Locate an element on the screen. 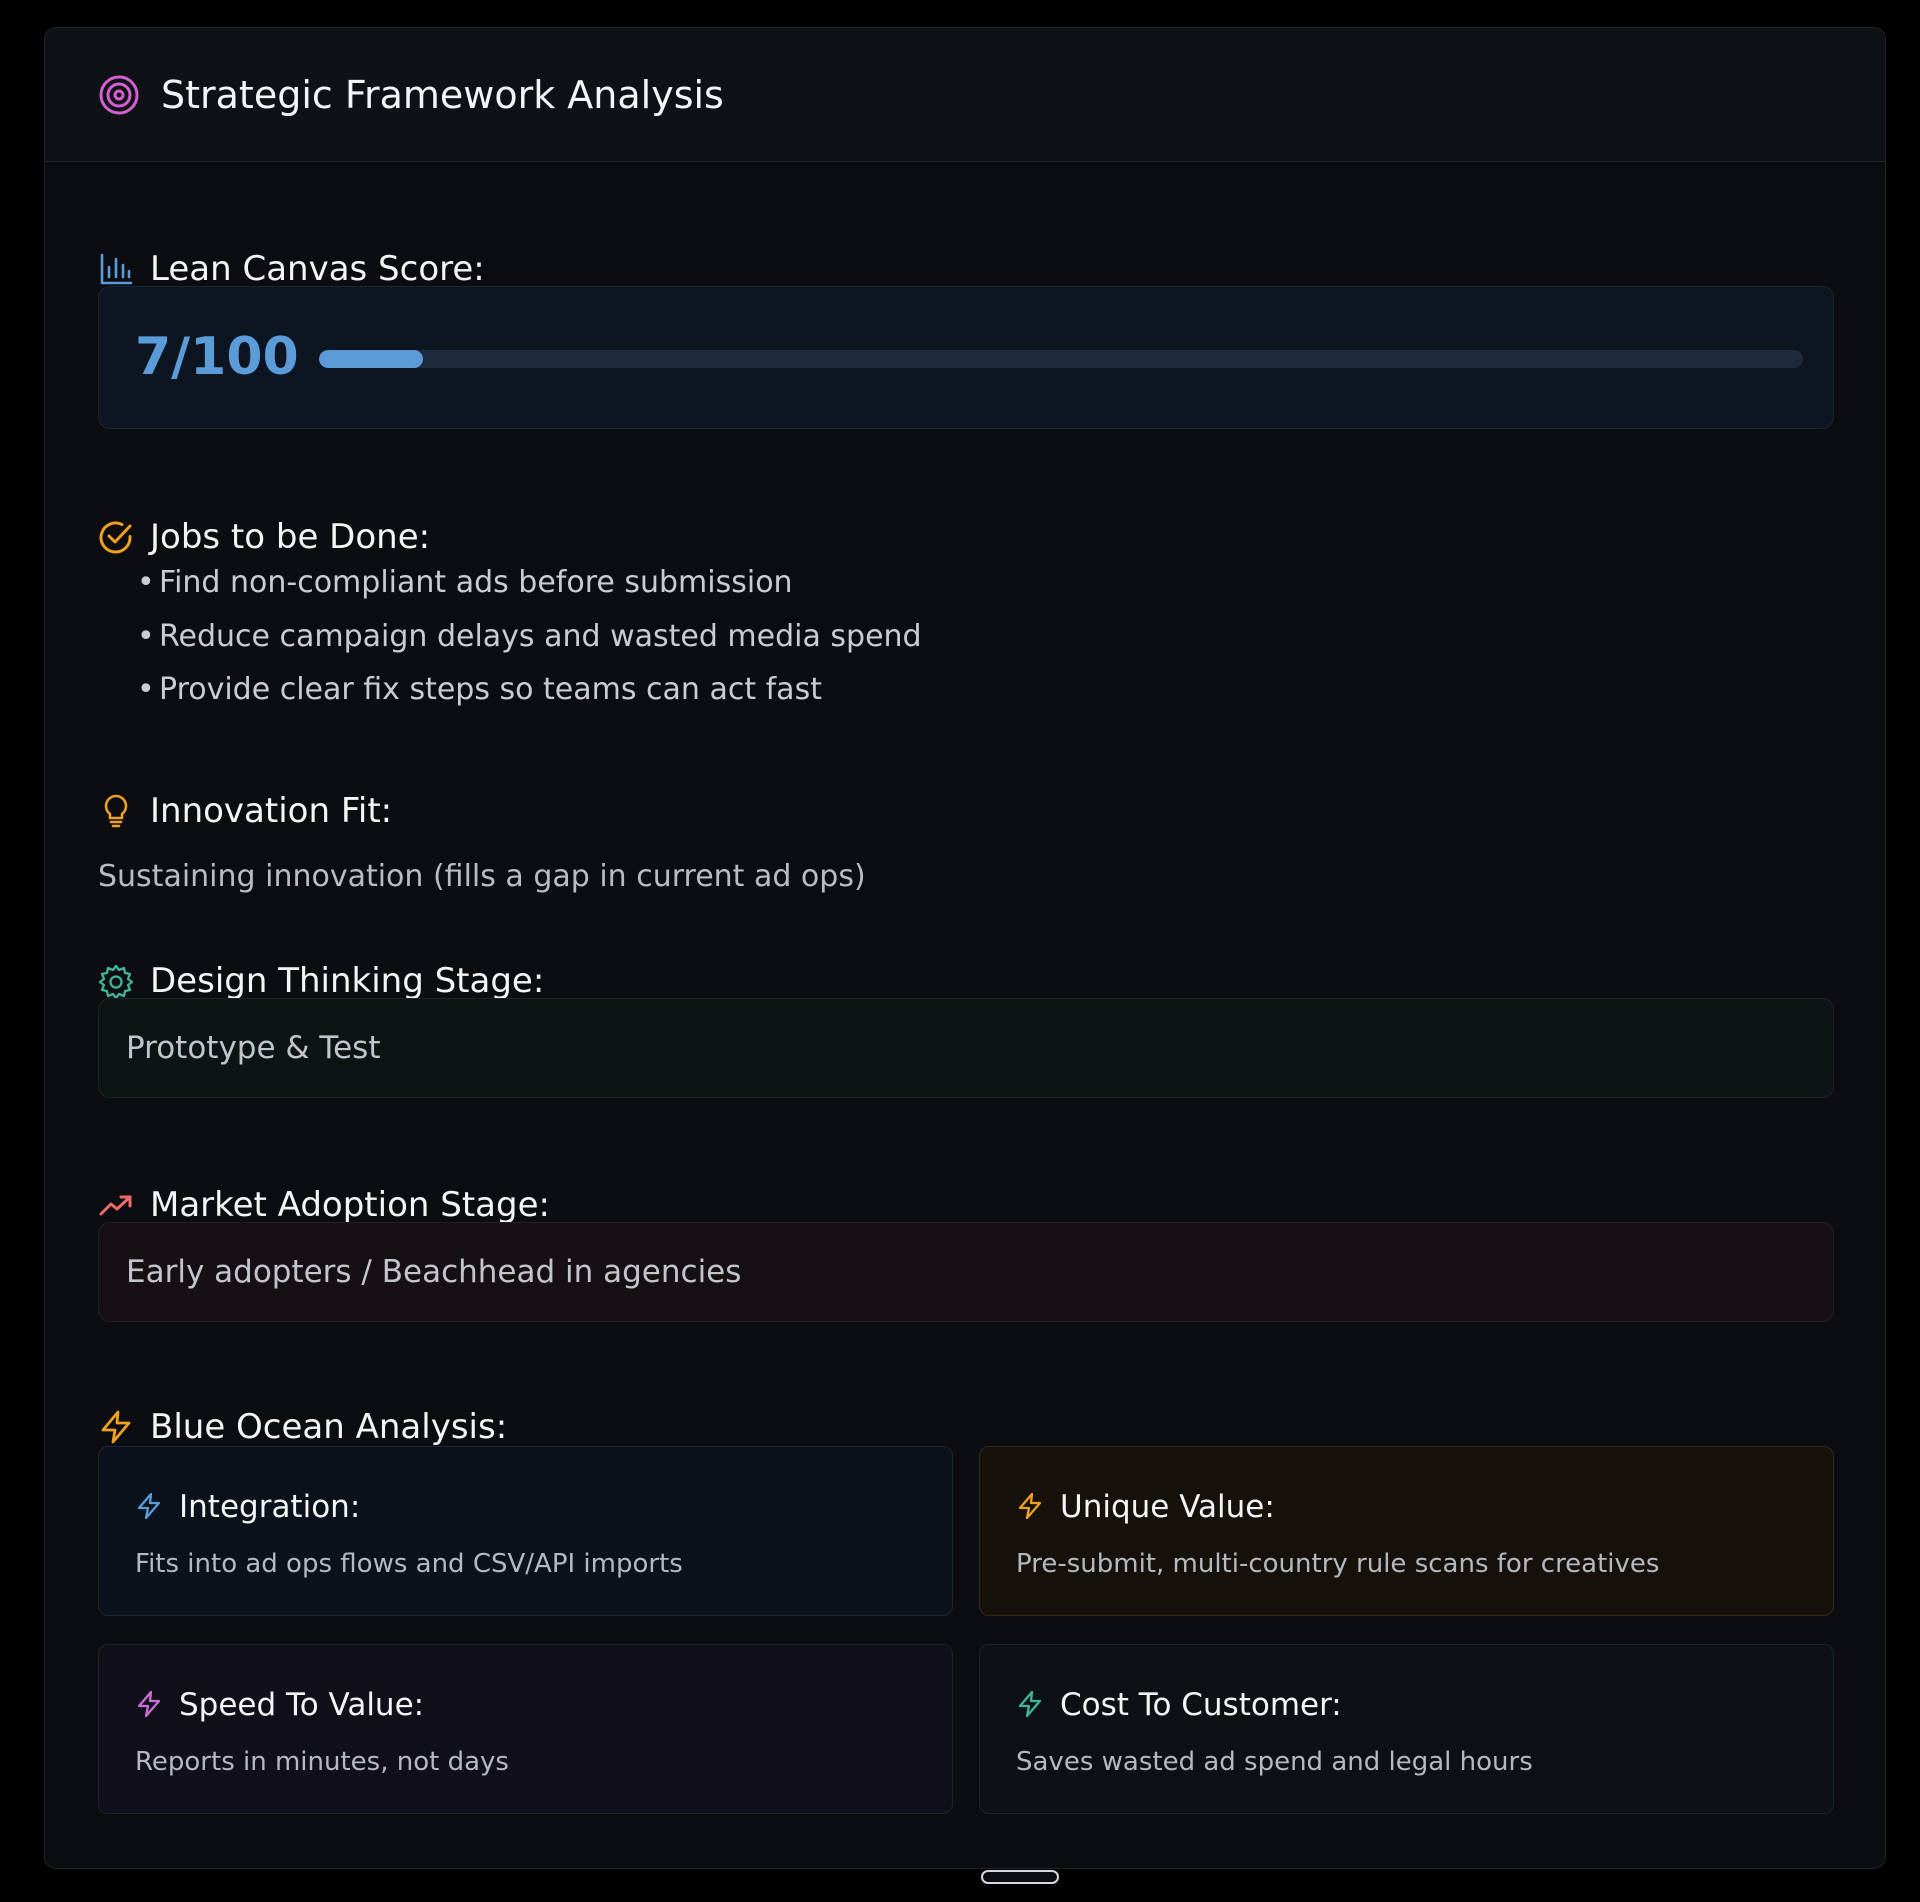 Image resolution: width=1920 pixels, height=1902 pixels. cost-to-customer-title: Cost To Customer: is located at coordinates (1201, 1705).